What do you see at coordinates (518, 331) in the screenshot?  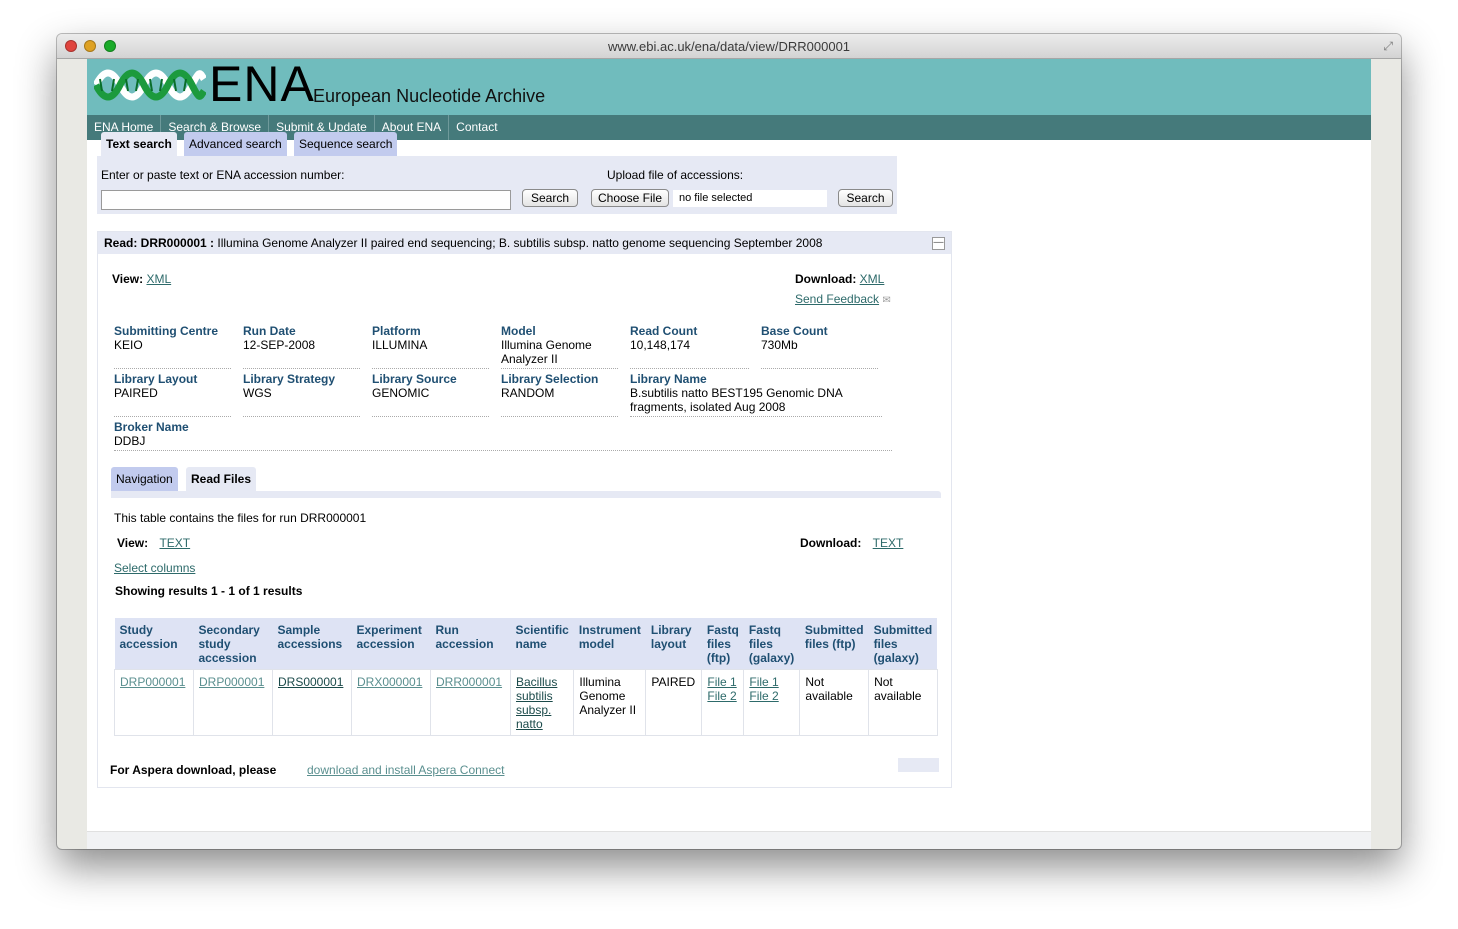 I see `field-label: Model` at bounding box center [518, 331].